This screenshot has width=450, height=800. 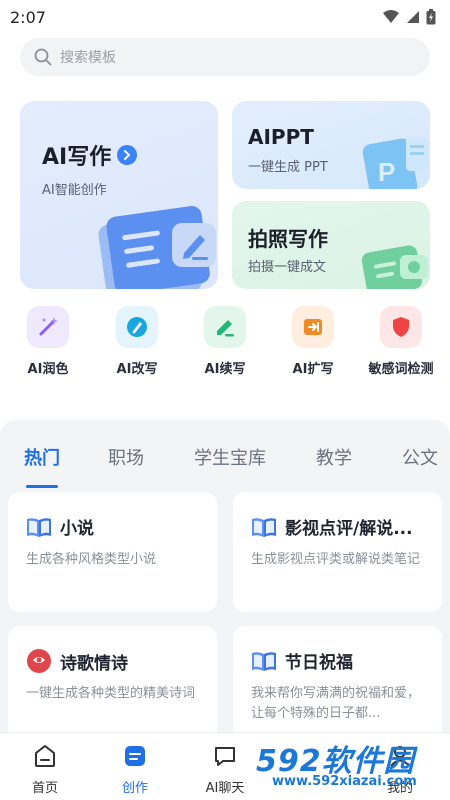 I want to click on signal-icon, so click(x=413, y=17).